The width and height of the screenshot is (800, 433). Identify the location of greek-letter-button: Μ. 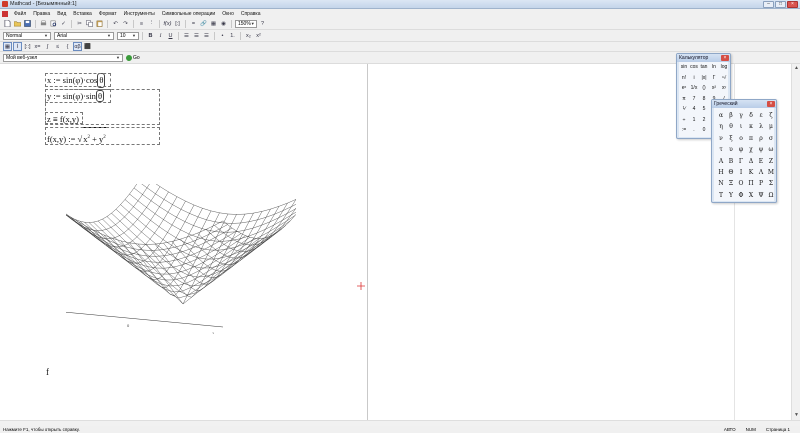
(771, 172).